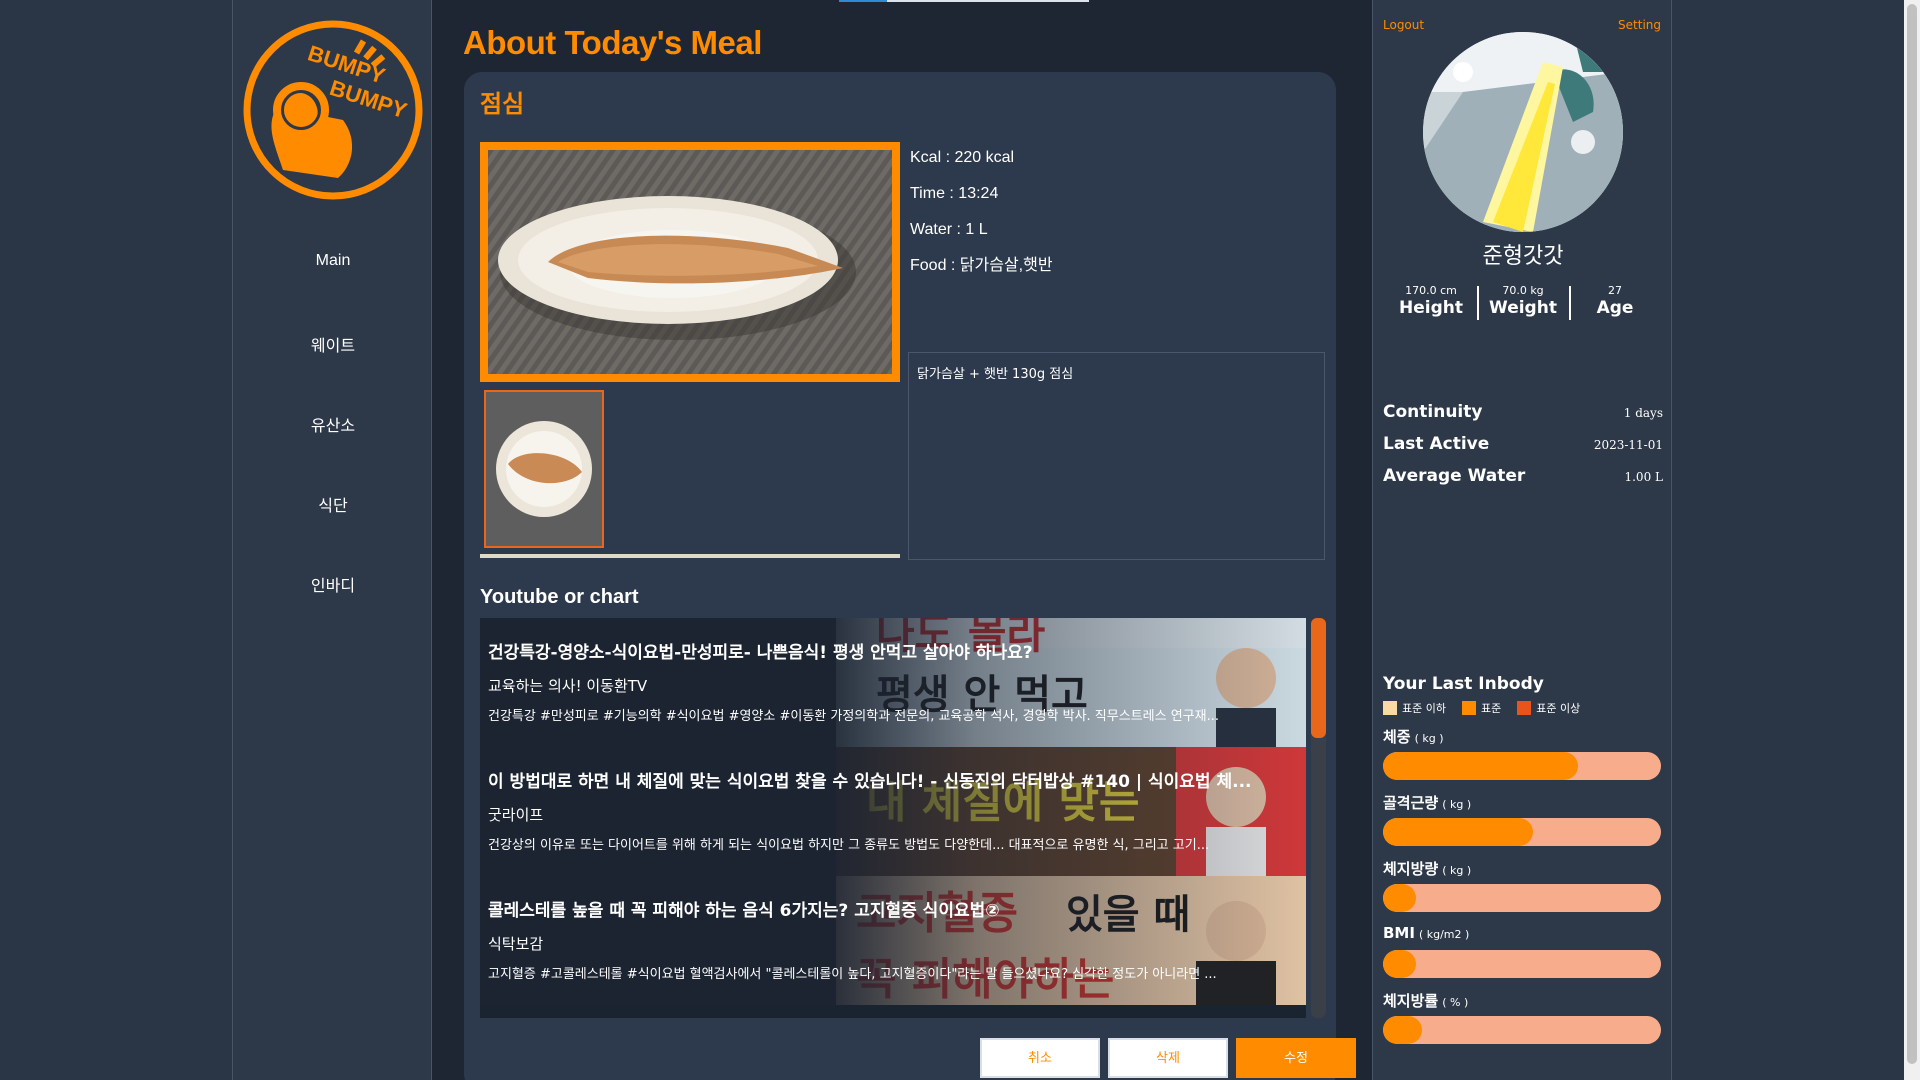 This screenshot has height=1080, width=1920. What do you see at coordinates (333, 261) in the screenshot?
I see `nav-main: Main` at bounding box center [333, 261].